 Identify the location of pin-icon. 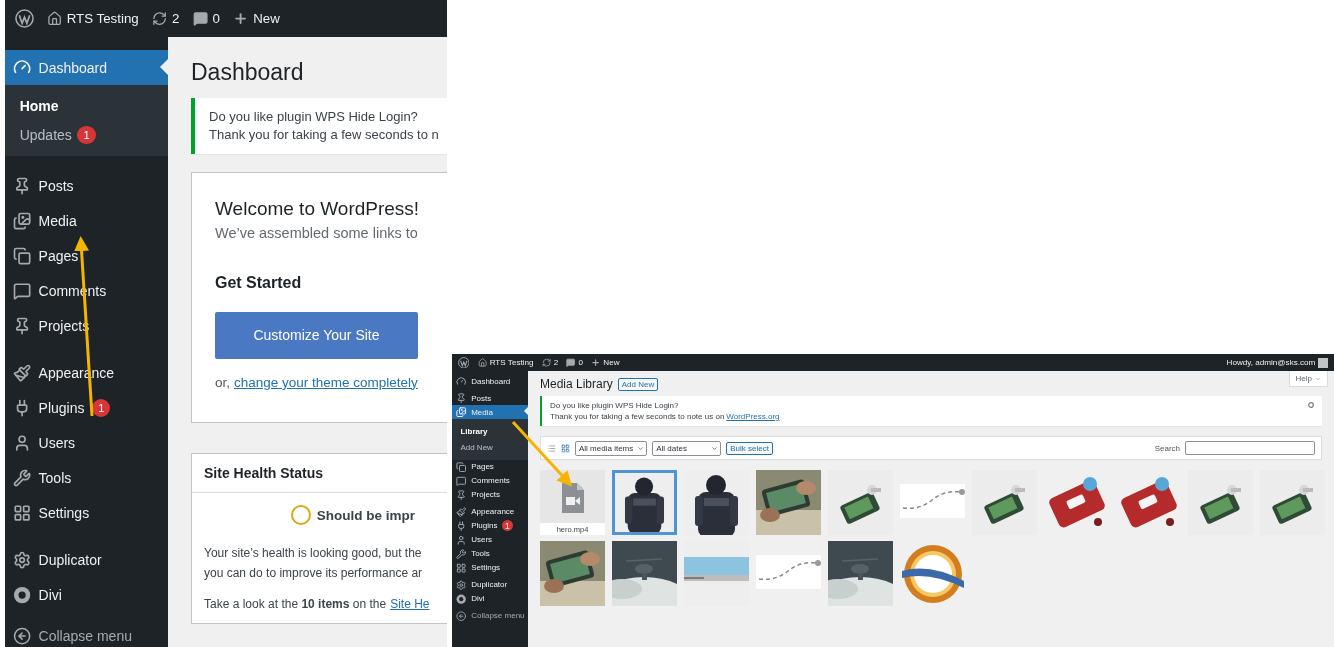
(461, 494).